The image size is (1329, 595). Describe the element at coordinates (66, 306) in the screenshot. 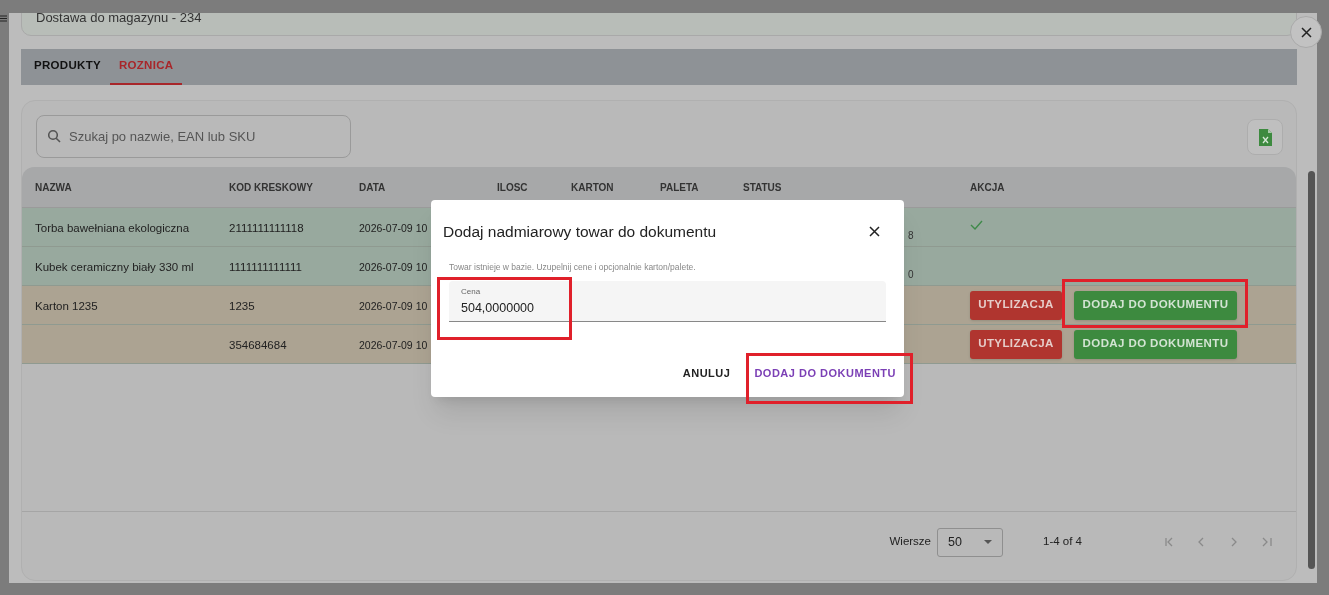

I see `table-cell: Karton 1235` at that location.